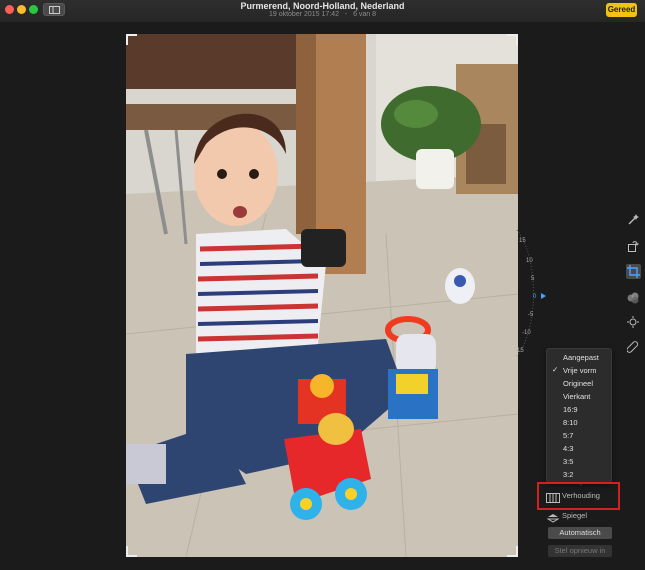  I want to click on crop-handle-top-right, so click(512, 39).